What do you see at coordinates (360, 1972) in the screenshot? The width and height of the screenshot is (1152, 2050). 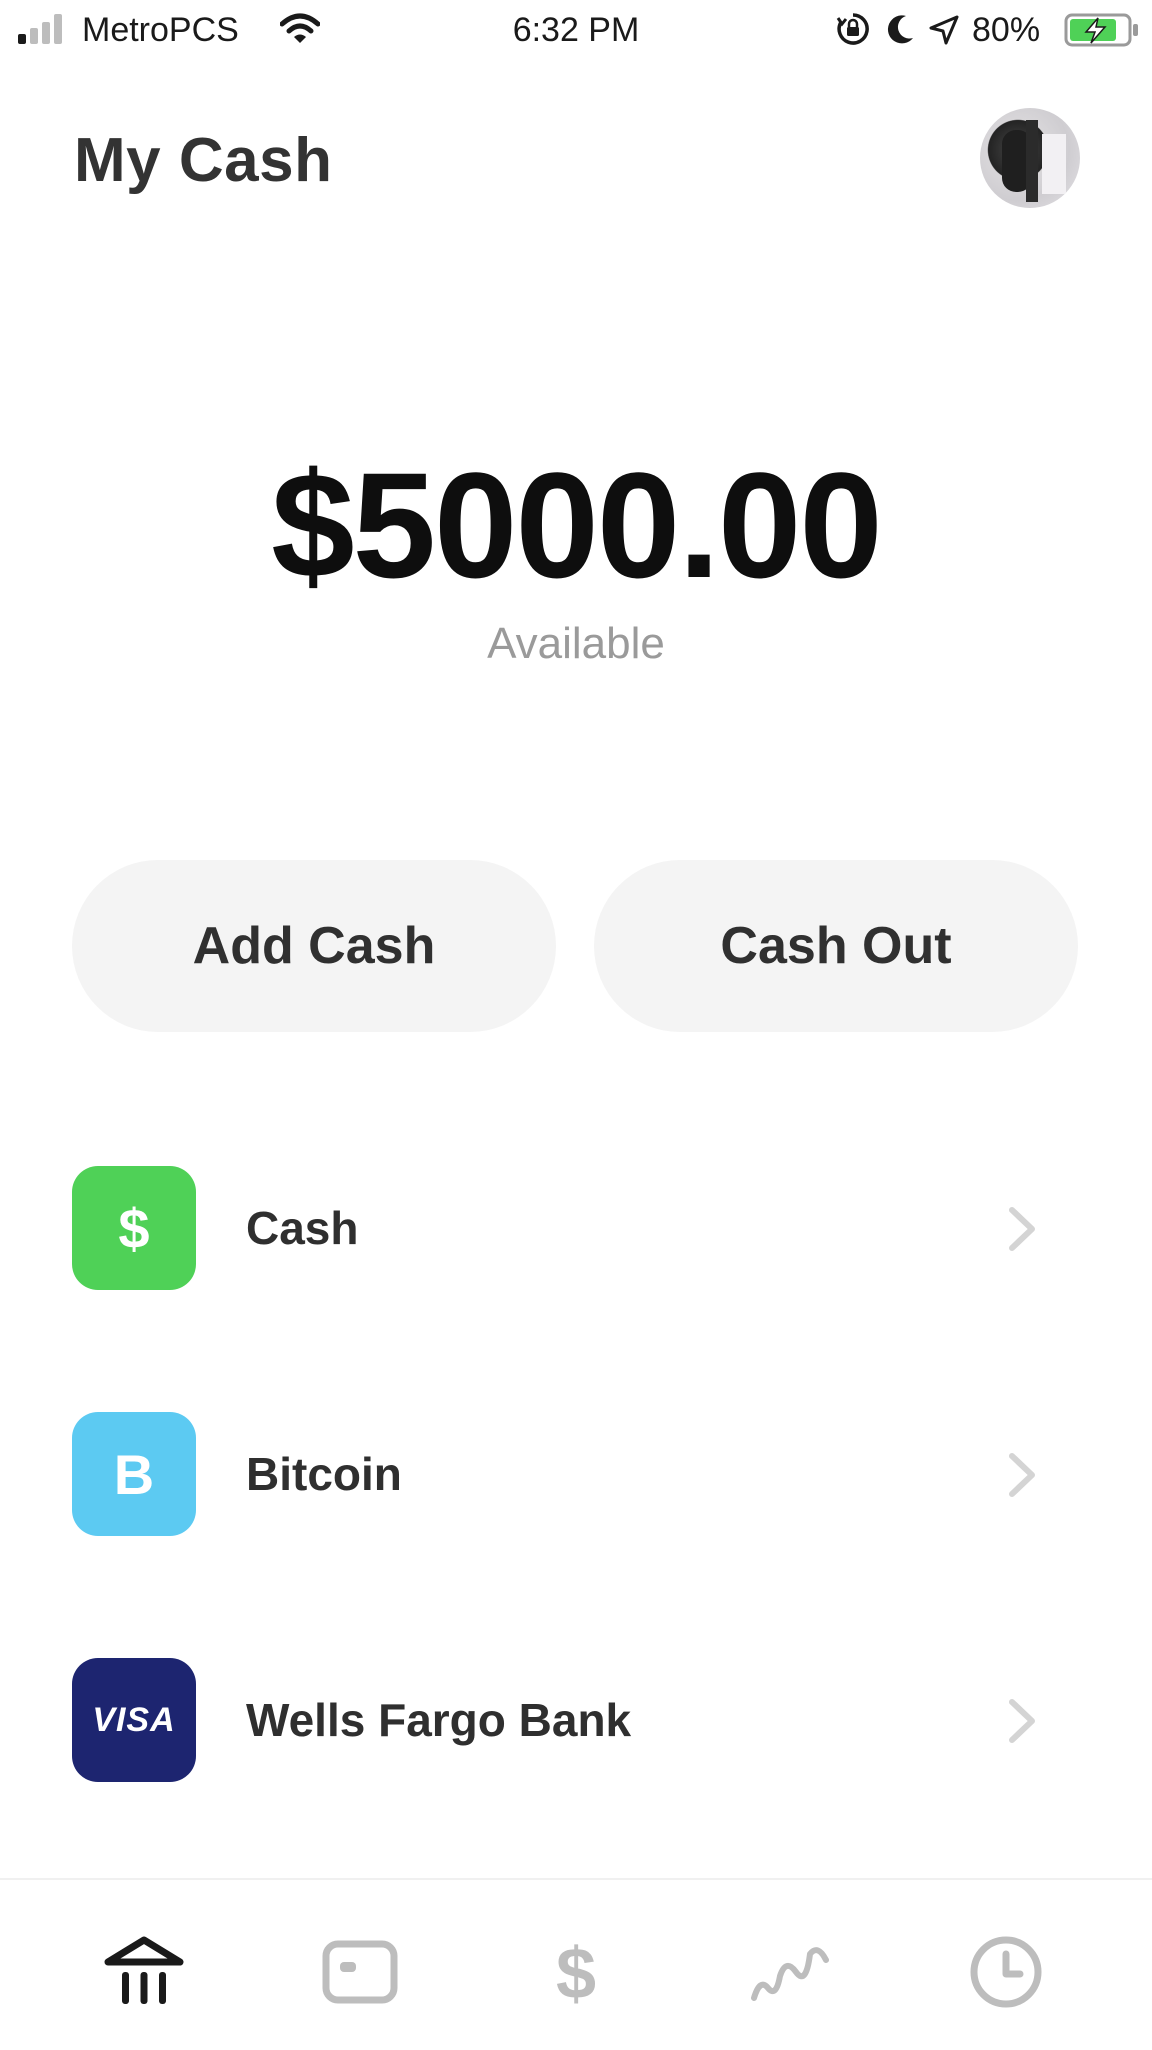 I see `card-icon` at bounding box center [360, 1972].